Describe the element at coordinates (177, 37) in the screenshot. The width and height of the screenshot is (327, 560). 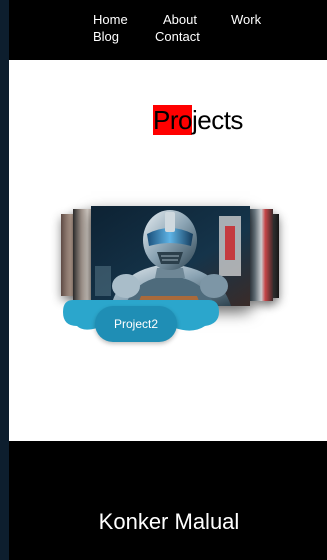
I see `nav-link-contact: Contact` at that location.